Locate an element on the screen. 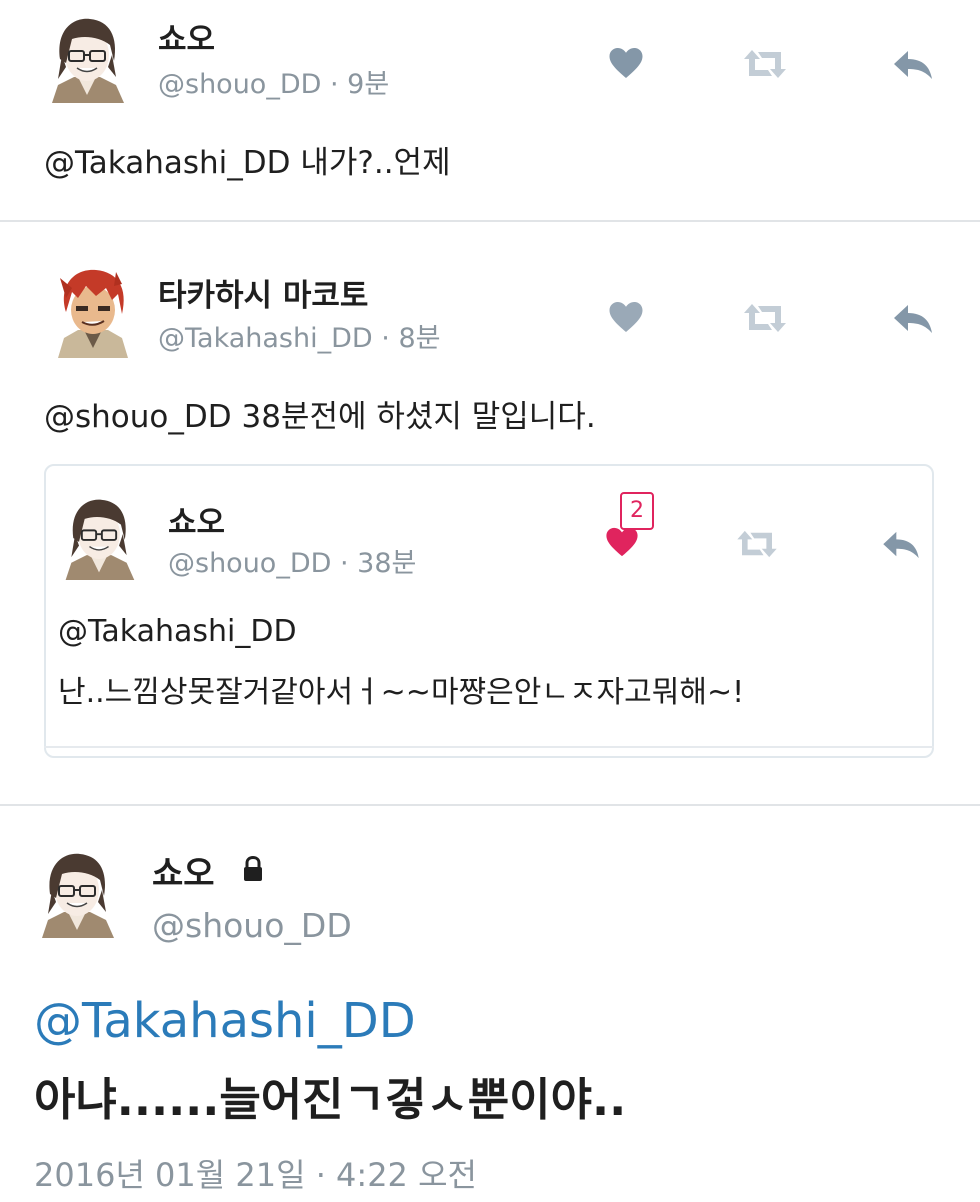 The width and height of the screenshot is (980, 1202). quoted-mention: @Takahashi_DD is located at coordinates (177, 631).